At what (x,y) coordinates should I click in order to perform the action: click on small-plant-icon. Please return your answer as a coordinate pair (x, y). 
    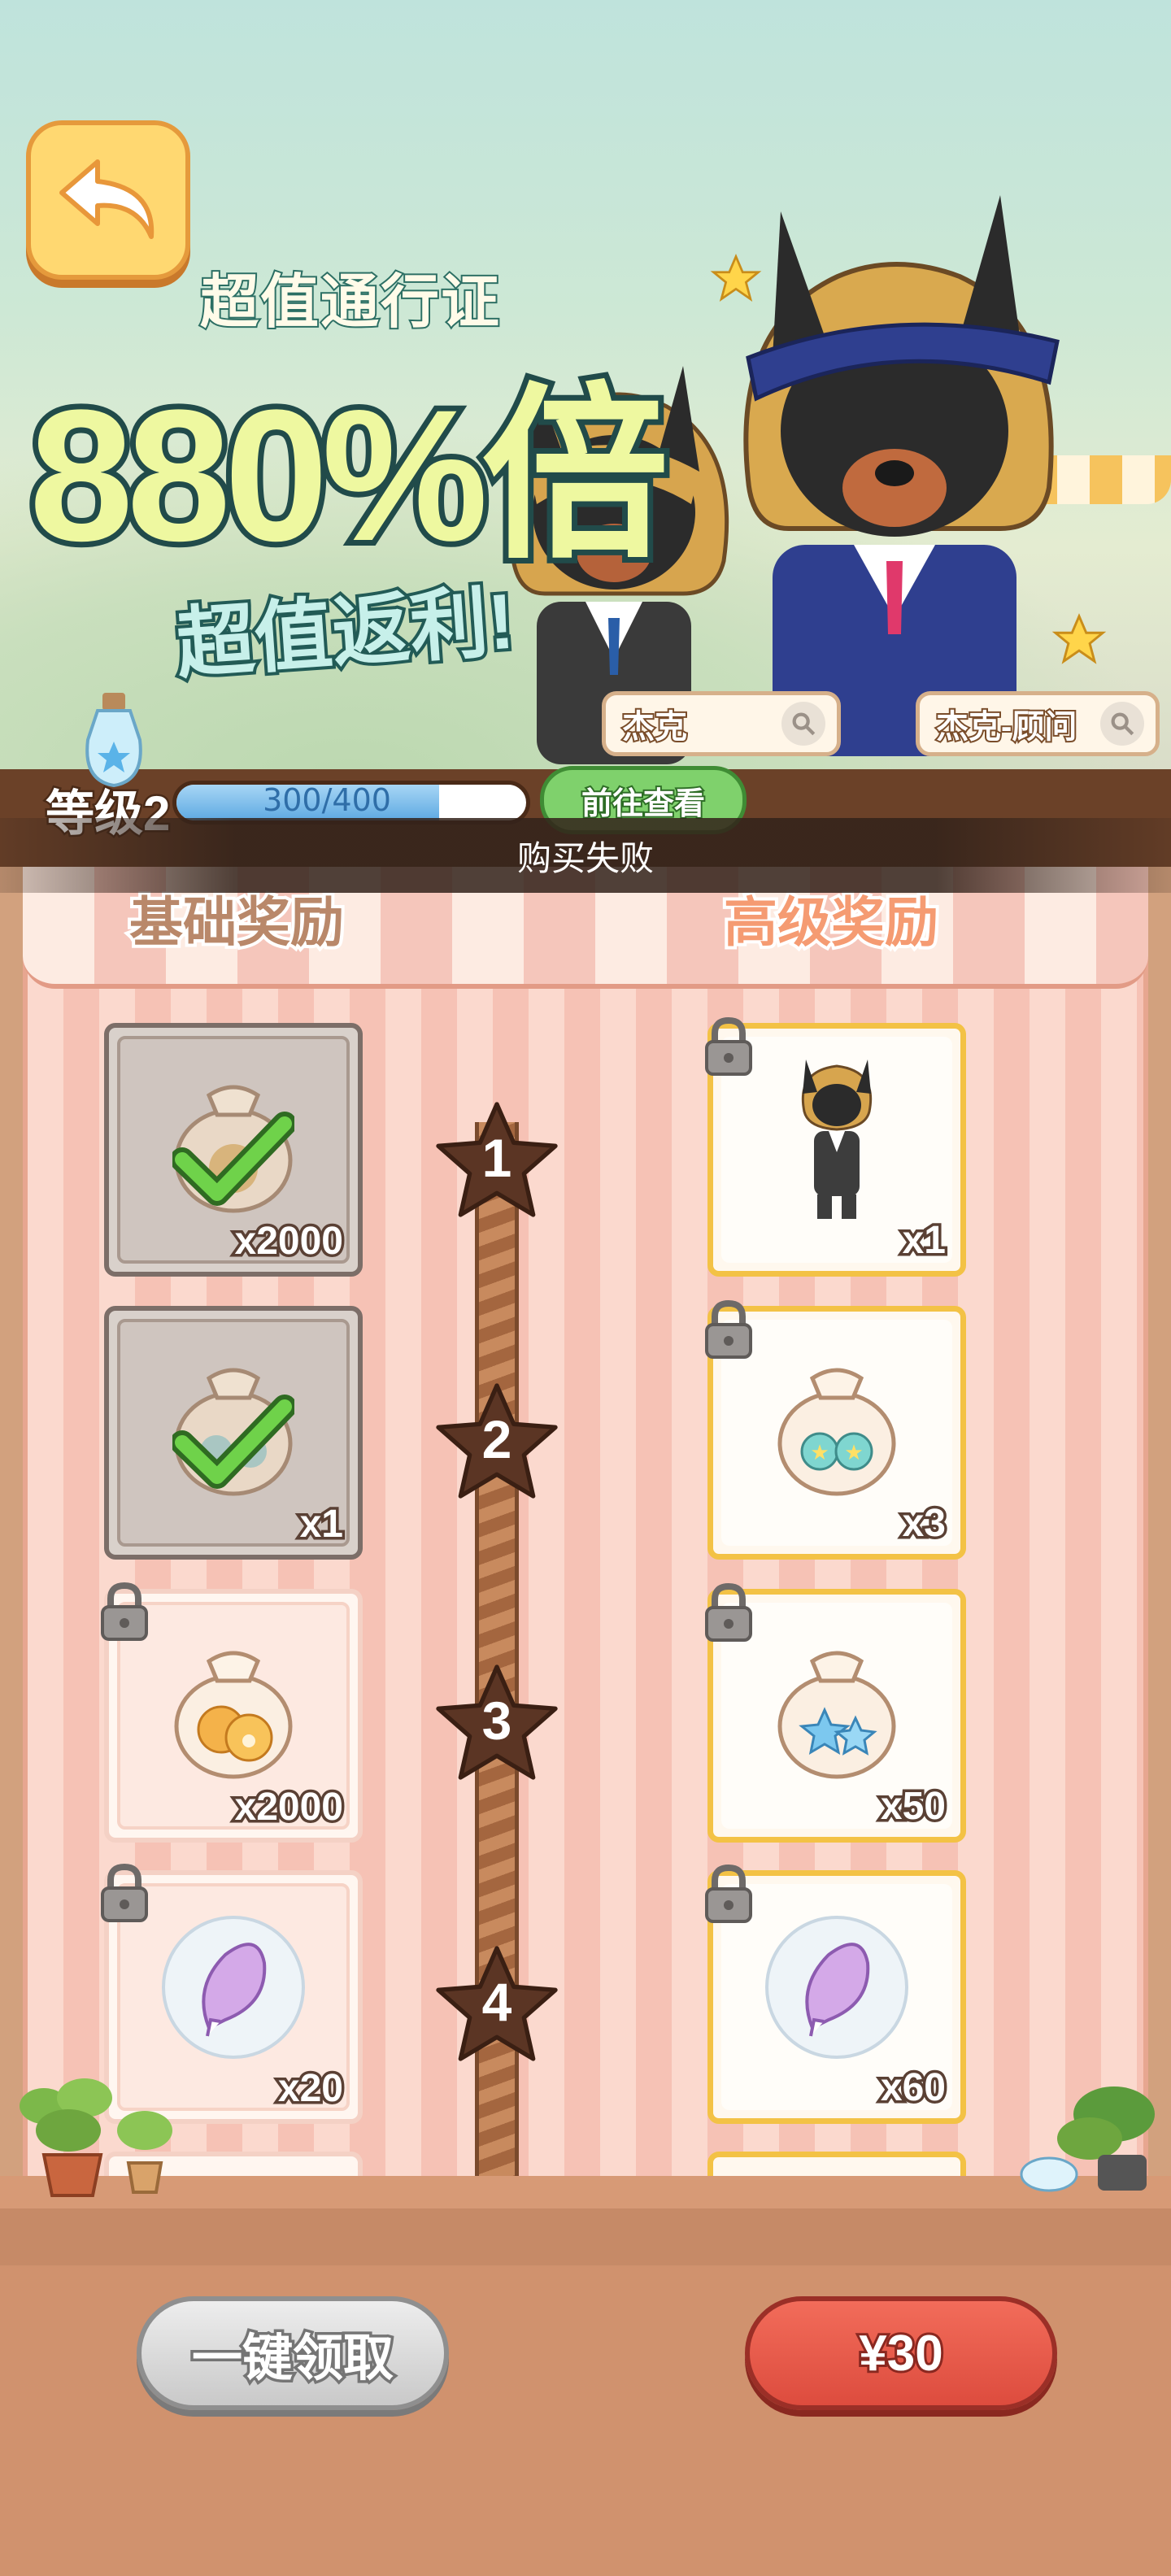
    Looking at the image, I should click on (144, 2152).